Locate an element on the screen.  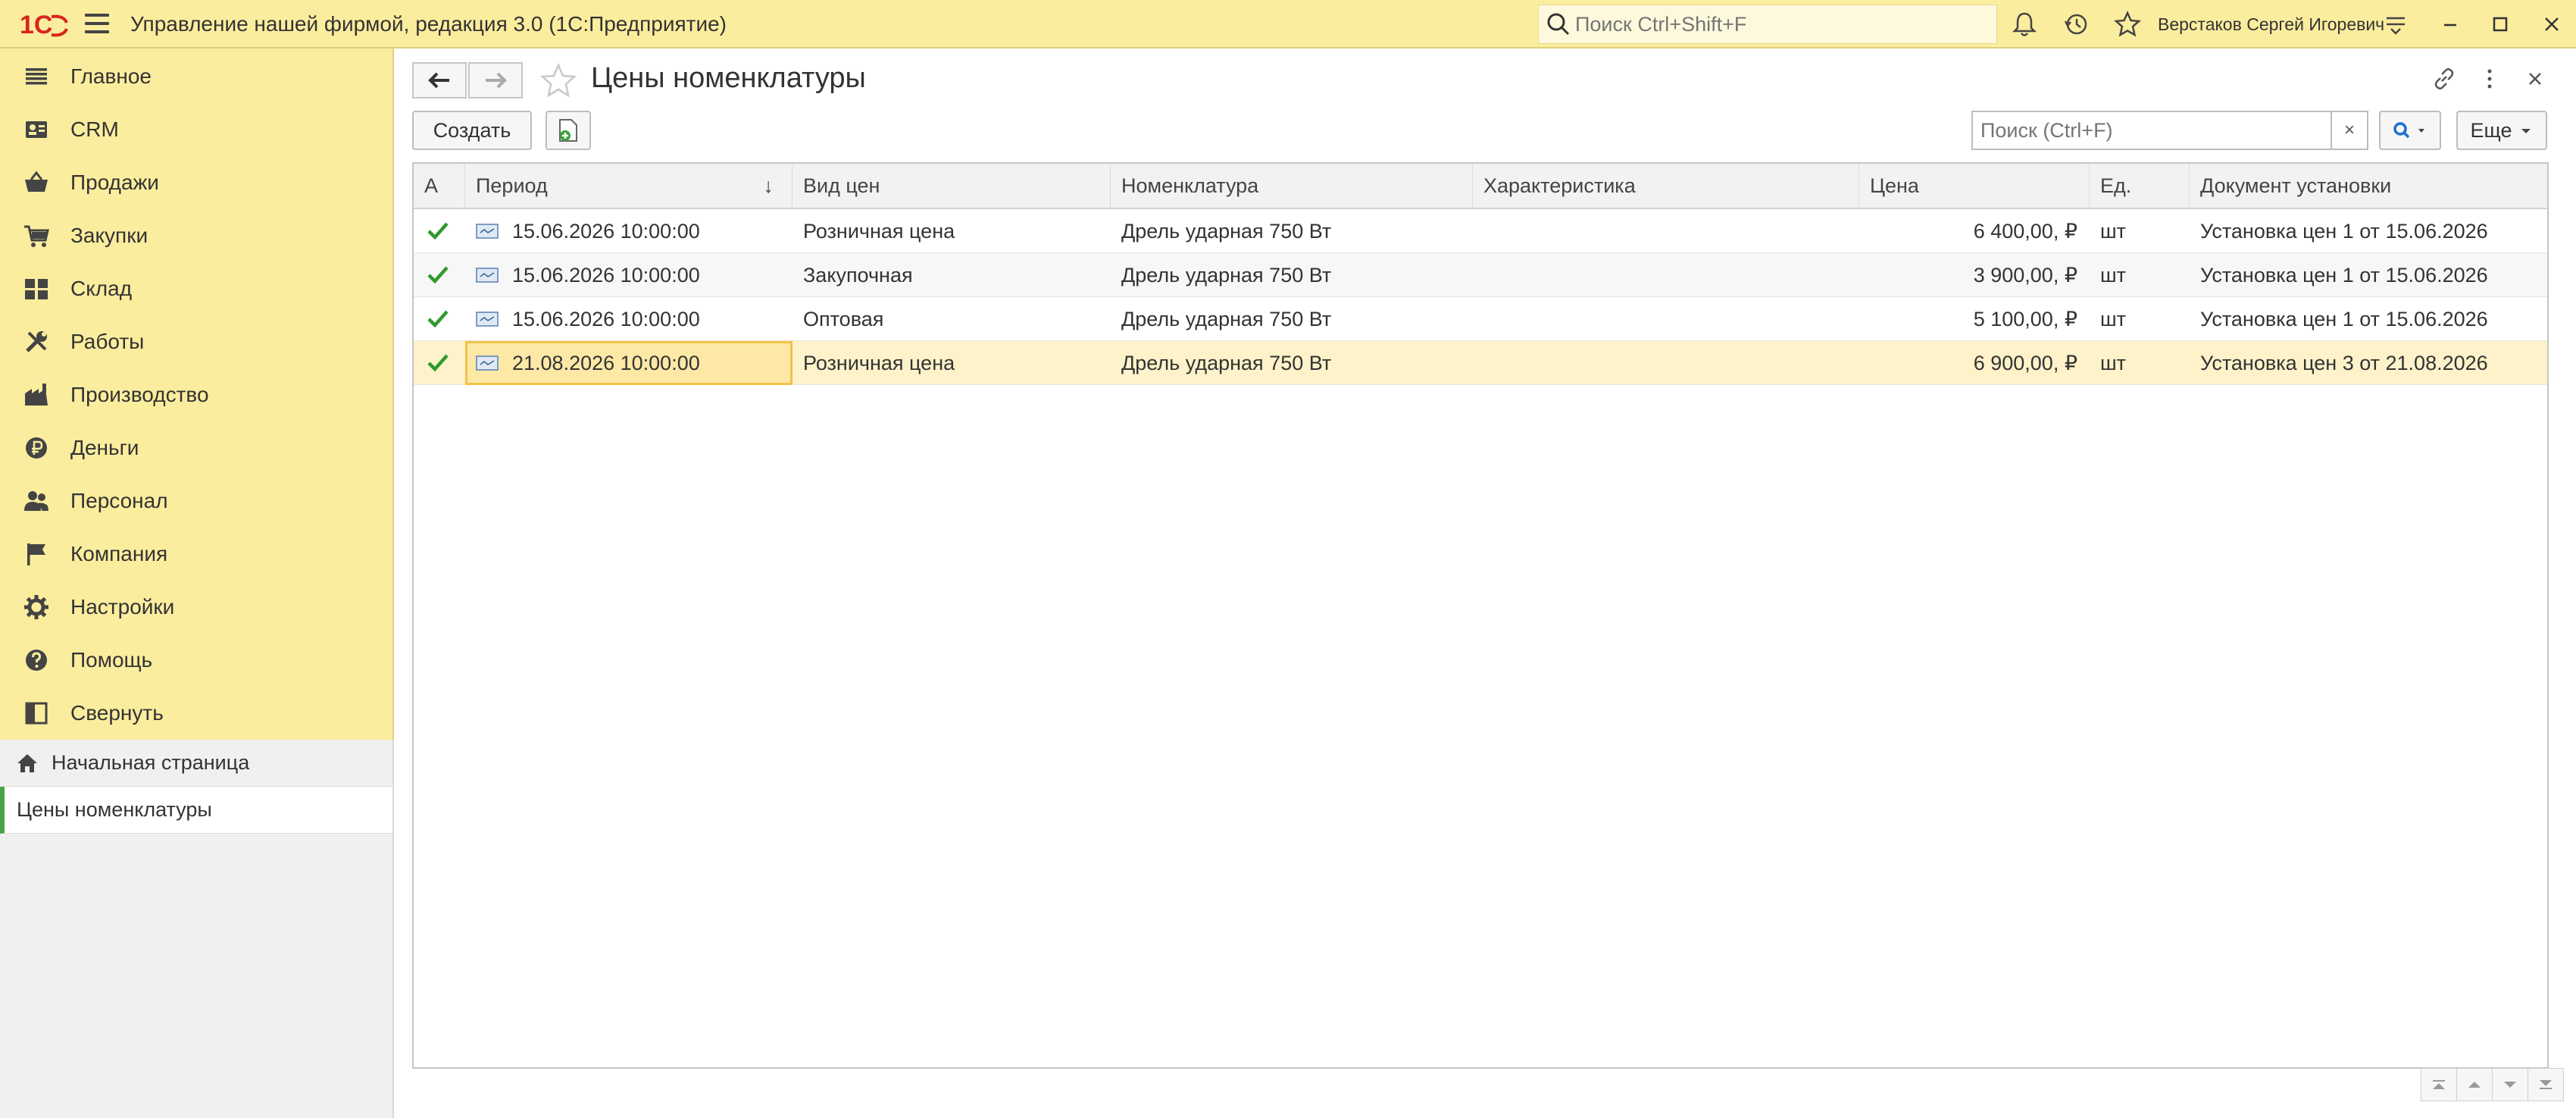
favorites-star-icon is located at coordinates (2127, 24).